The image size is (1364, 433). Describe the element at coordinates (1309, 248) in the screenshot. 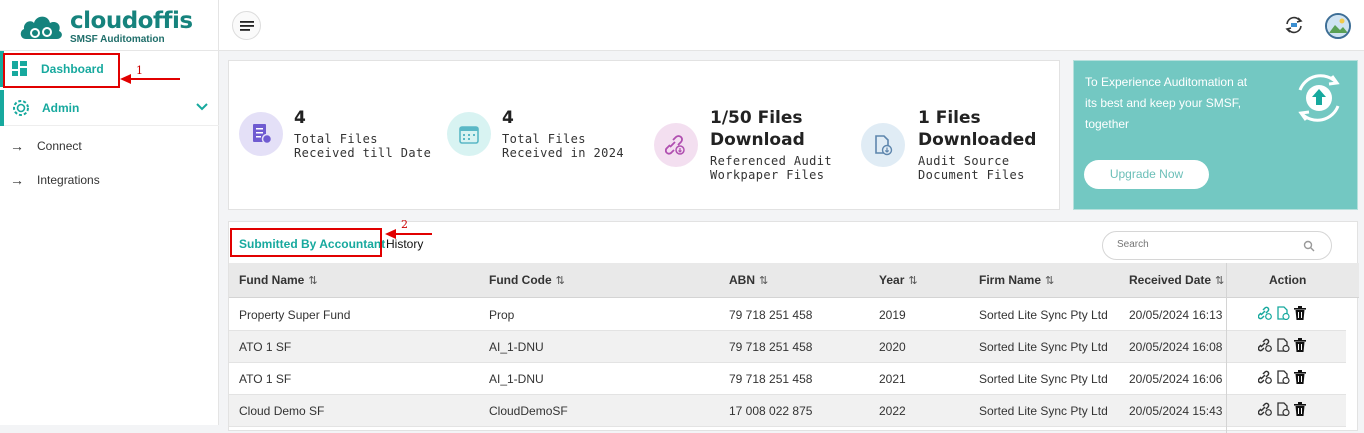

I see `search-icon` at that location.